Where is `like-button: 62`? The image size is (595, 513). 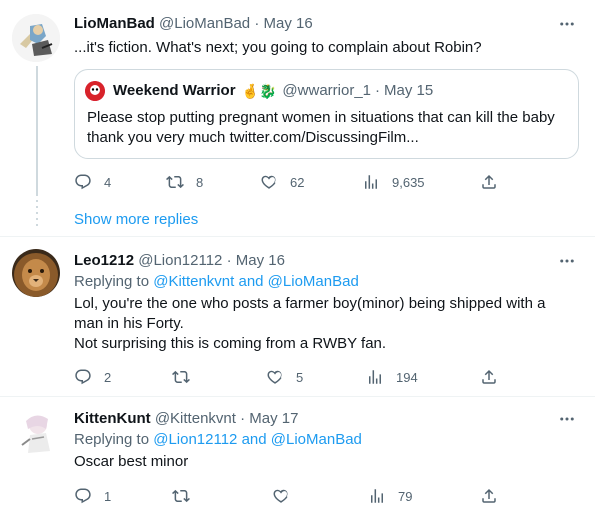
like-button: 62 is located at coordinates (282, 182).